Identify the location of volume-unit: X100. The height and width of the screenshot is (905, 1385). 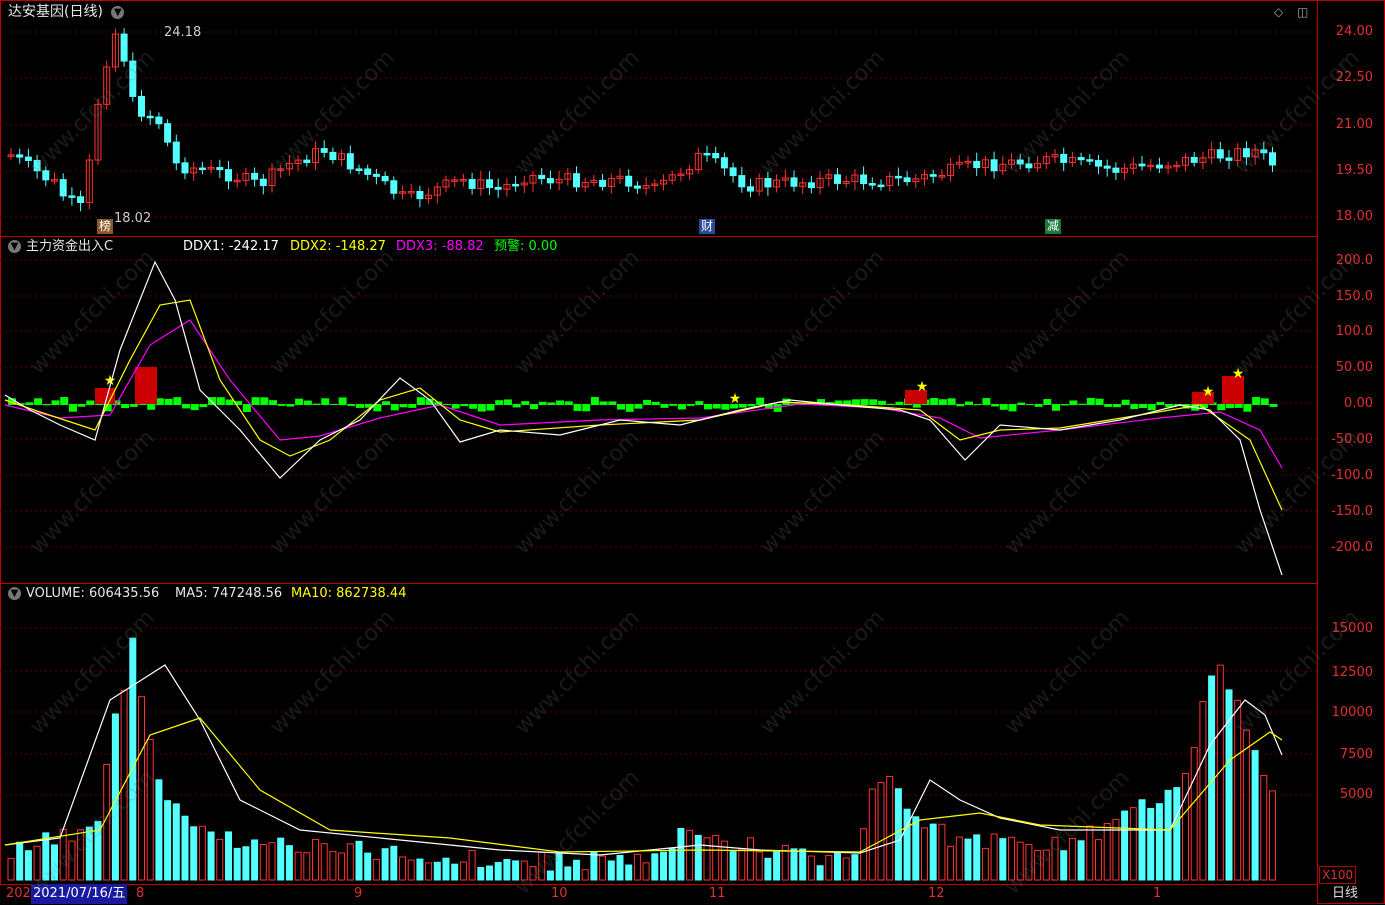
(1338, 875).